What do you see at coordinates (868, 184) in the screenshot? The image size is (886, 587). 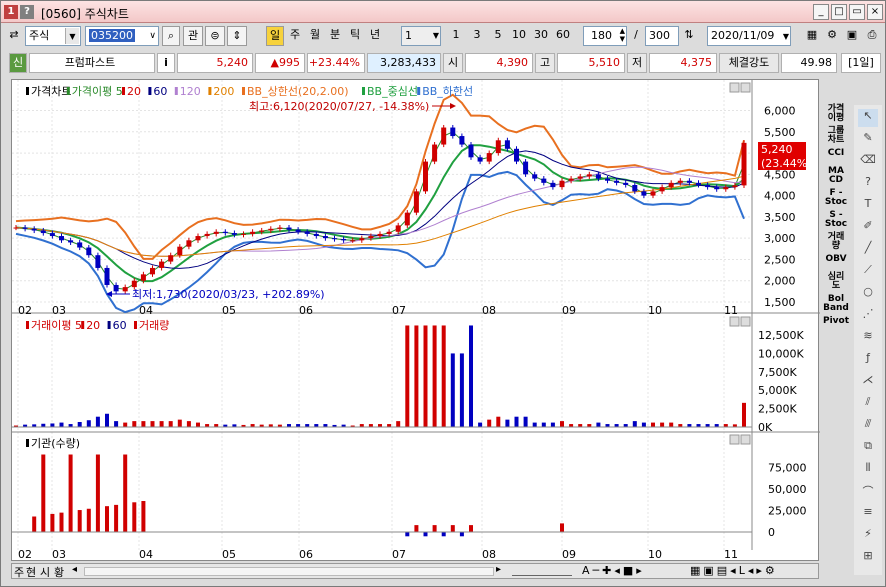 I see `question-tool-icon: ?` at bounding box center [868, 184].